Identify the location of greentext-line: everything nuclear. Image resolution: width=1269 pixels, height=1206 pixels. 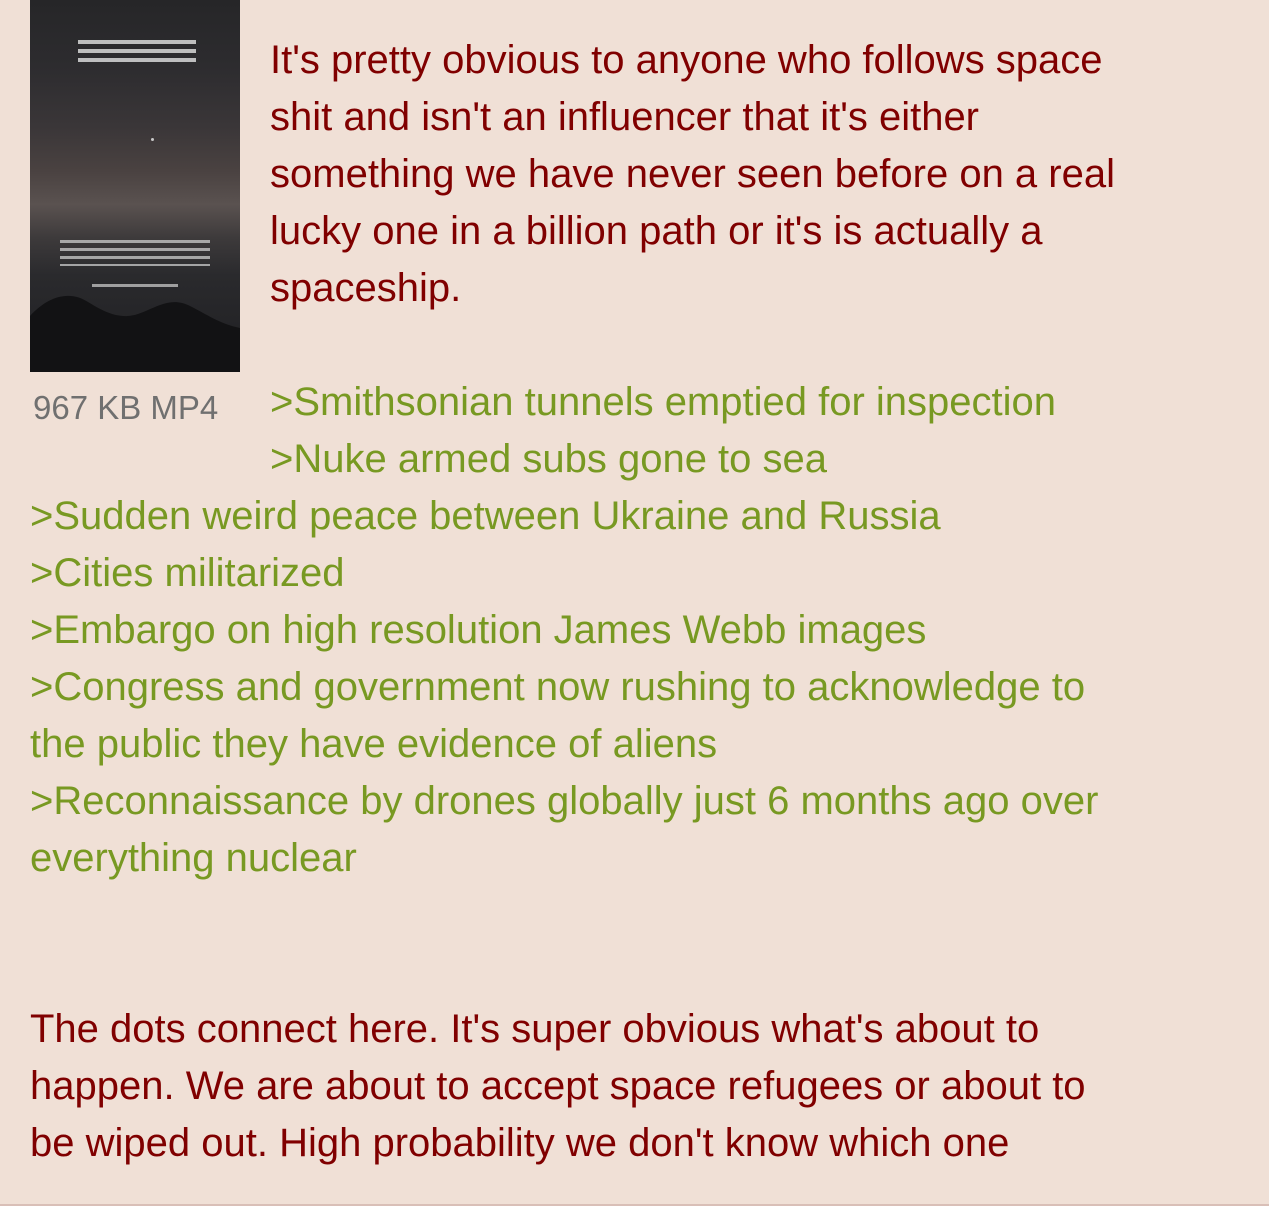
(193, 858).